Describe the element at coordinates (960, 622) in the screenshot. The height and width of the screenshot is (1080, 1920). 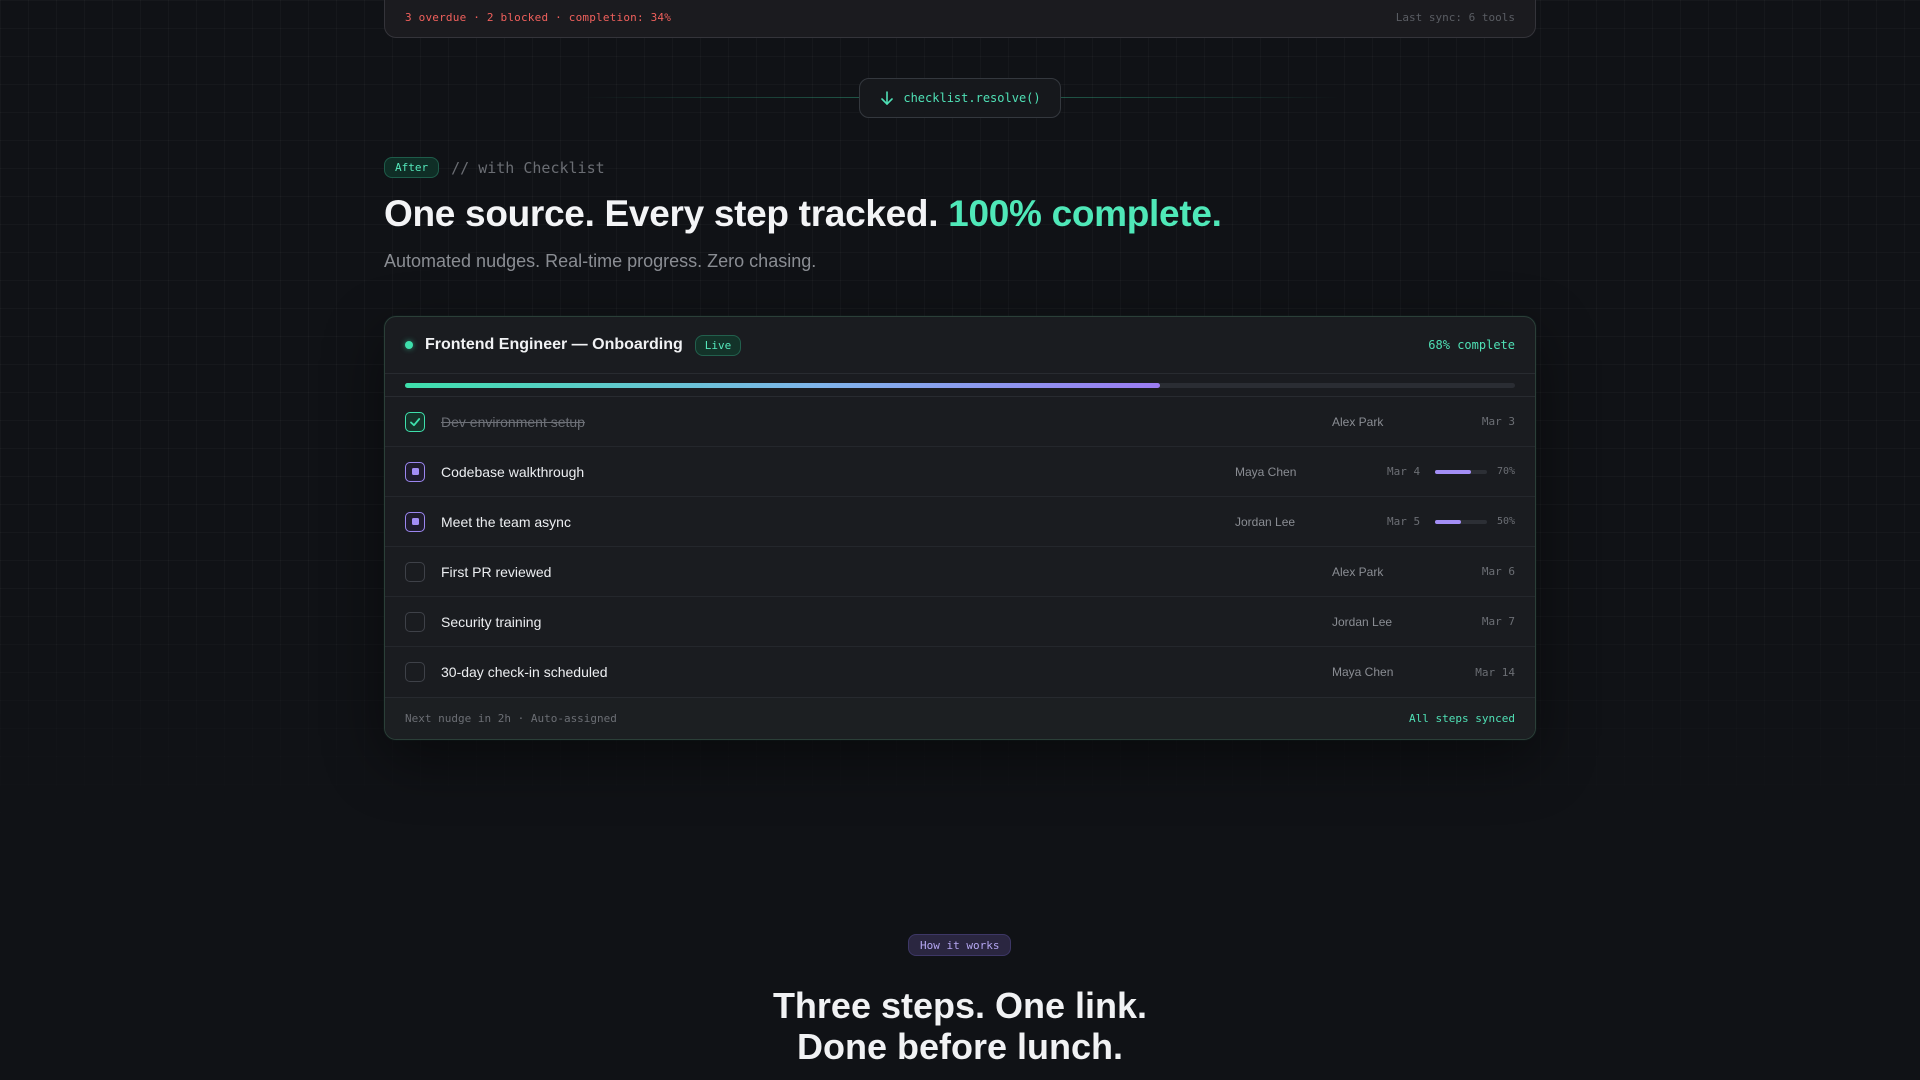
I see `task-row: Security training Jordan Lee Mar 7` at that location.